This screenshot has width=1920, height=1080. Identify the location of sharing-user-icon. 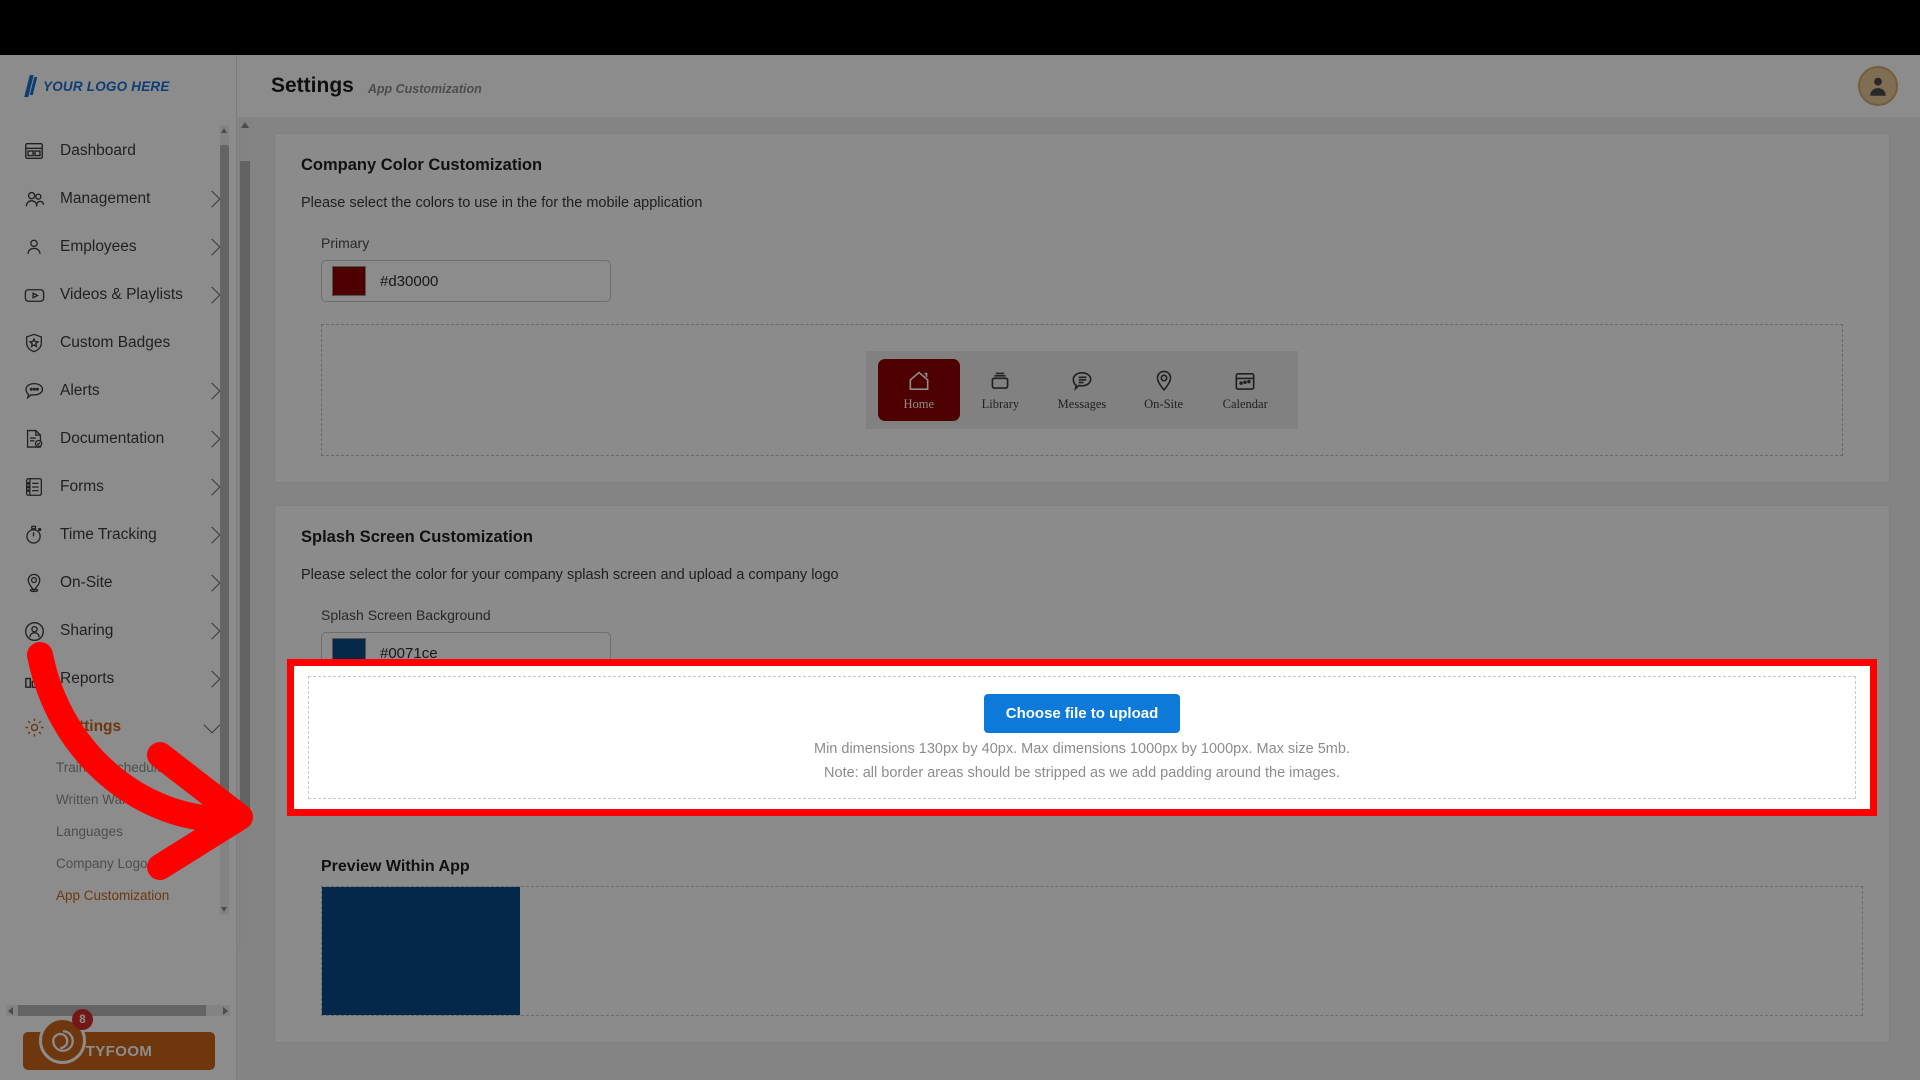
(34, 631).